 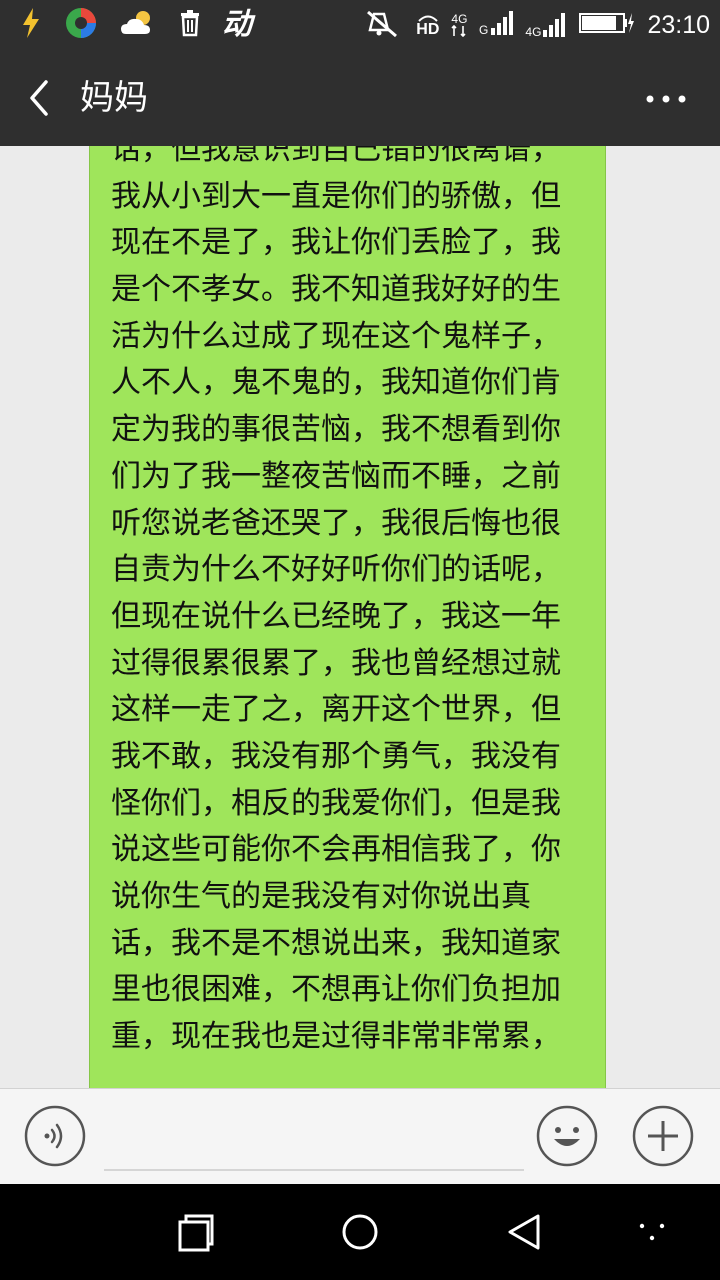 I want to click on message-line: 话，但我意识到自己错的很离谱，, so click(x=336, y=156).